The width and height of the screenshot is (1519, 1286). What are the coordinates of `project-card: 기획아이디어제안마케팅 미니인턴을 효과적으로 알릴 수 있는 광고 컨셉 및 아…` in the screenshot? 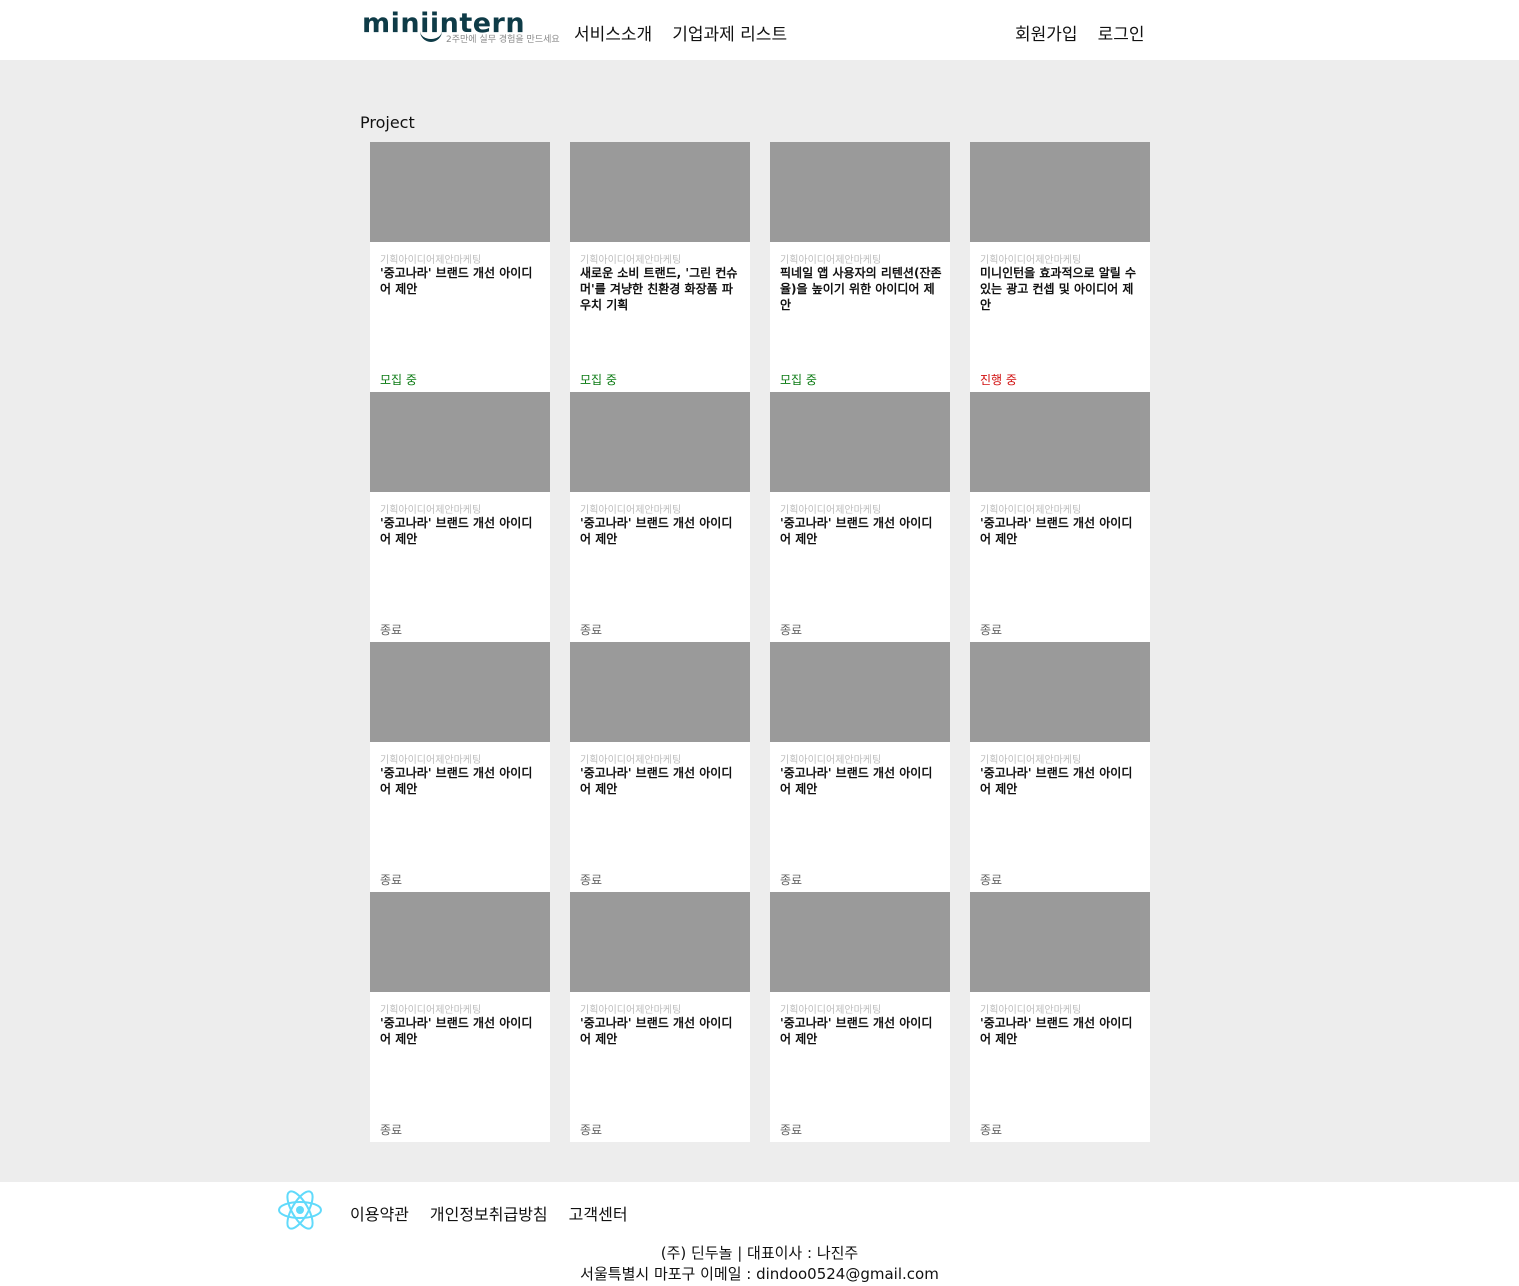 It's located at (1060, 267).